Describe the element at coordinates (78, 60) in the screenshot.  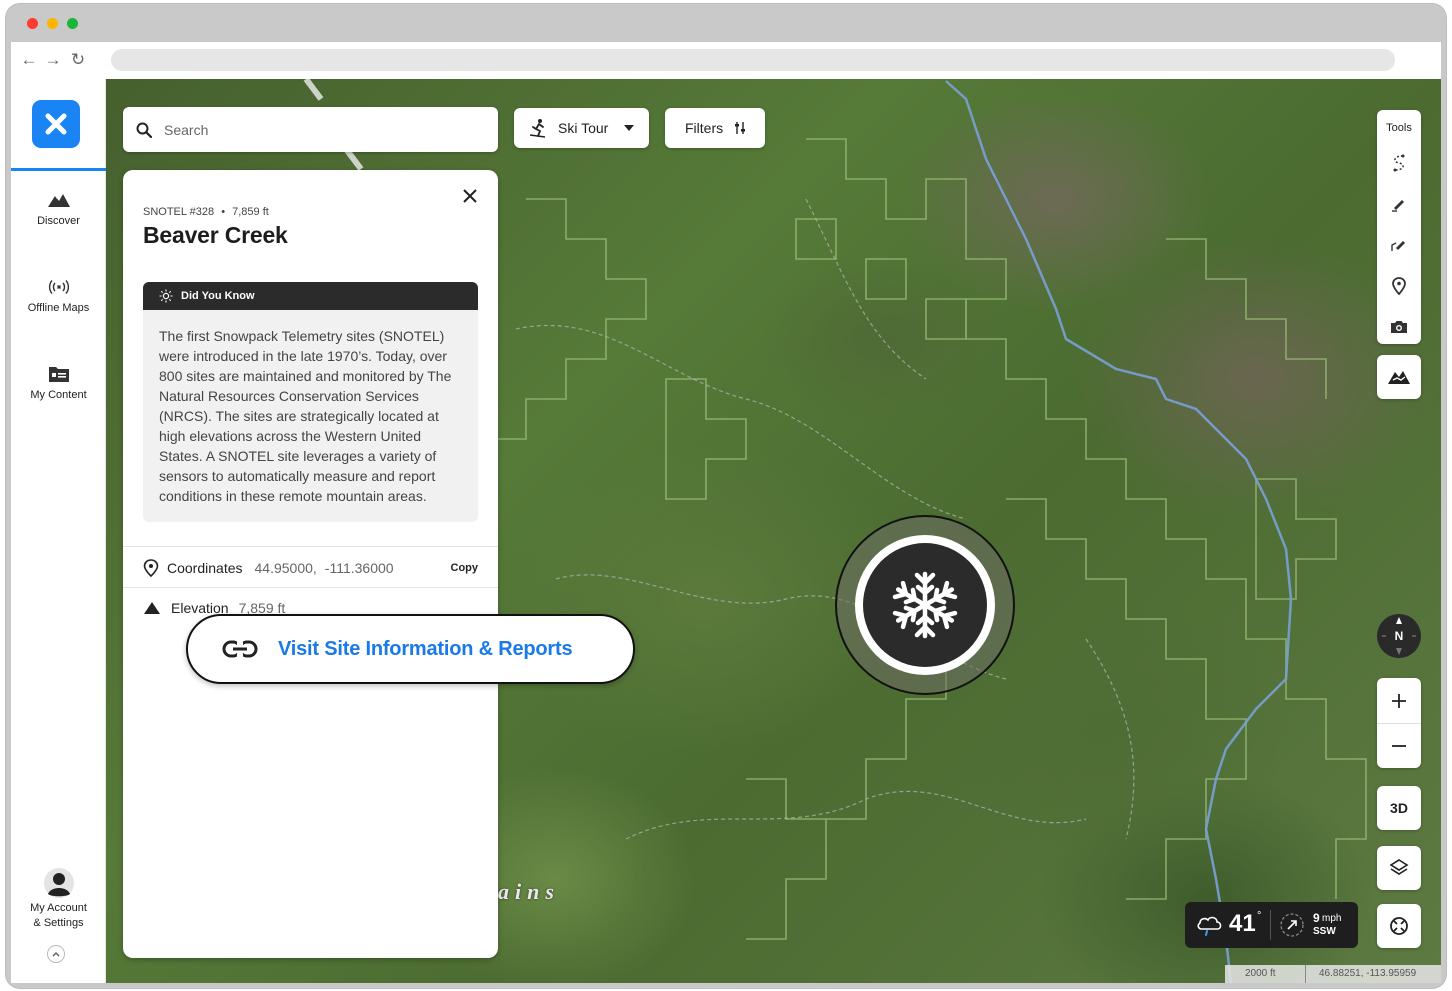
I see `reload-icon: ↻` at that location.